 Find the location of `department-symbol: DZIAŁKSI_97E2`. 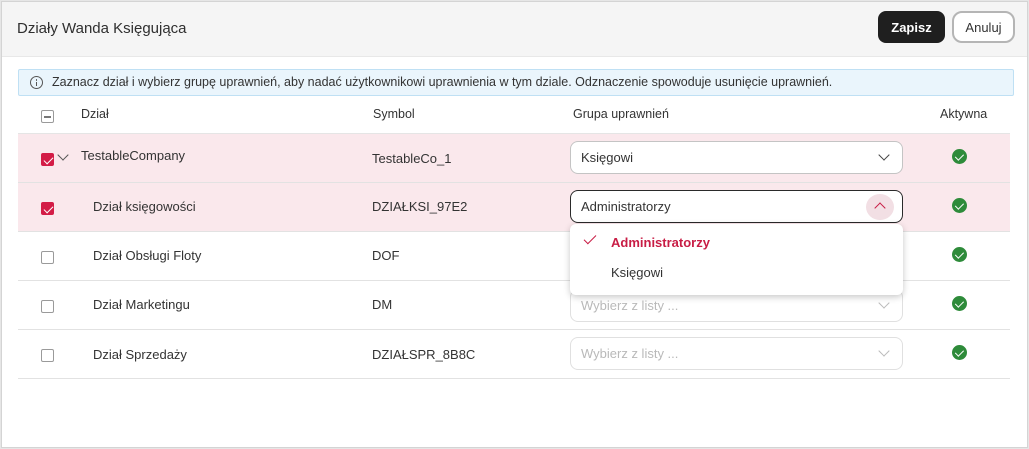

department-symbol: DZIAŁKSI_97E2 is located at coordinates (420, 206).